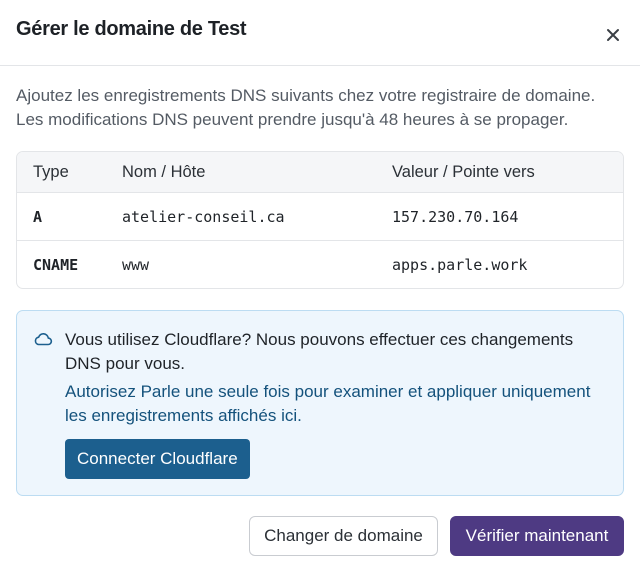 This screenshot has height=572, width=640. What do you see at coordinates (131, 29) in the screenshot?
I see `dialog-title: Gérer le domaine de Test` at bounding box center [131, 29].